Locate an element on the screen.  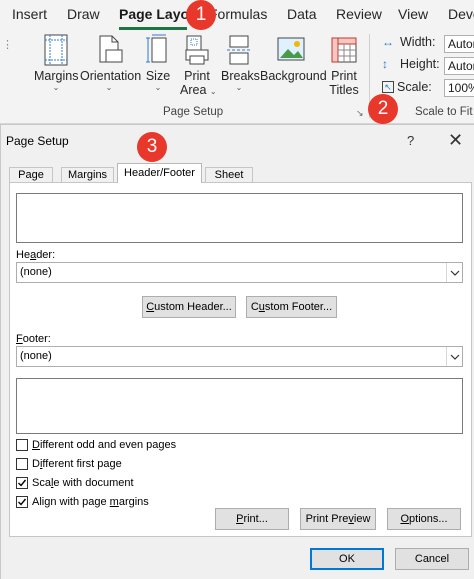
size-chevron-icon: ⌄ is located at coordinates (158, 87).